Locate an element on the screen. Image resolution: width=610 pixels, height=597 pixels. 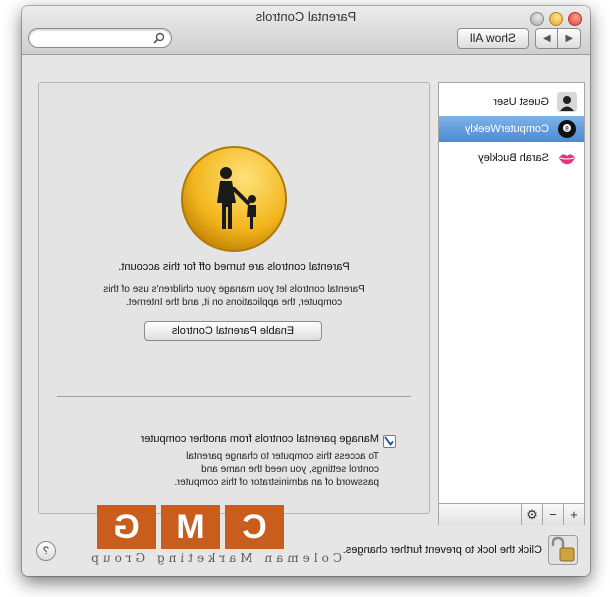
eight-ball-icon: 8 is located at coordinates (567, 129).